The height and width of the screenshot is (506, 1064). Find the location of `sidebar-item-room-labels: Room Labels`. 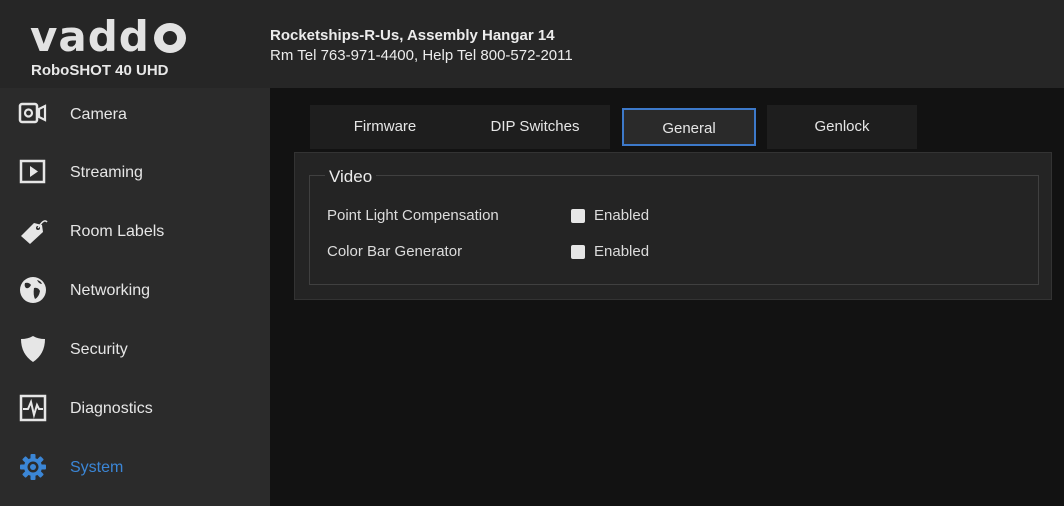

sidebar-item-room-labels: Room Labels is located at coordinates (135, 234).